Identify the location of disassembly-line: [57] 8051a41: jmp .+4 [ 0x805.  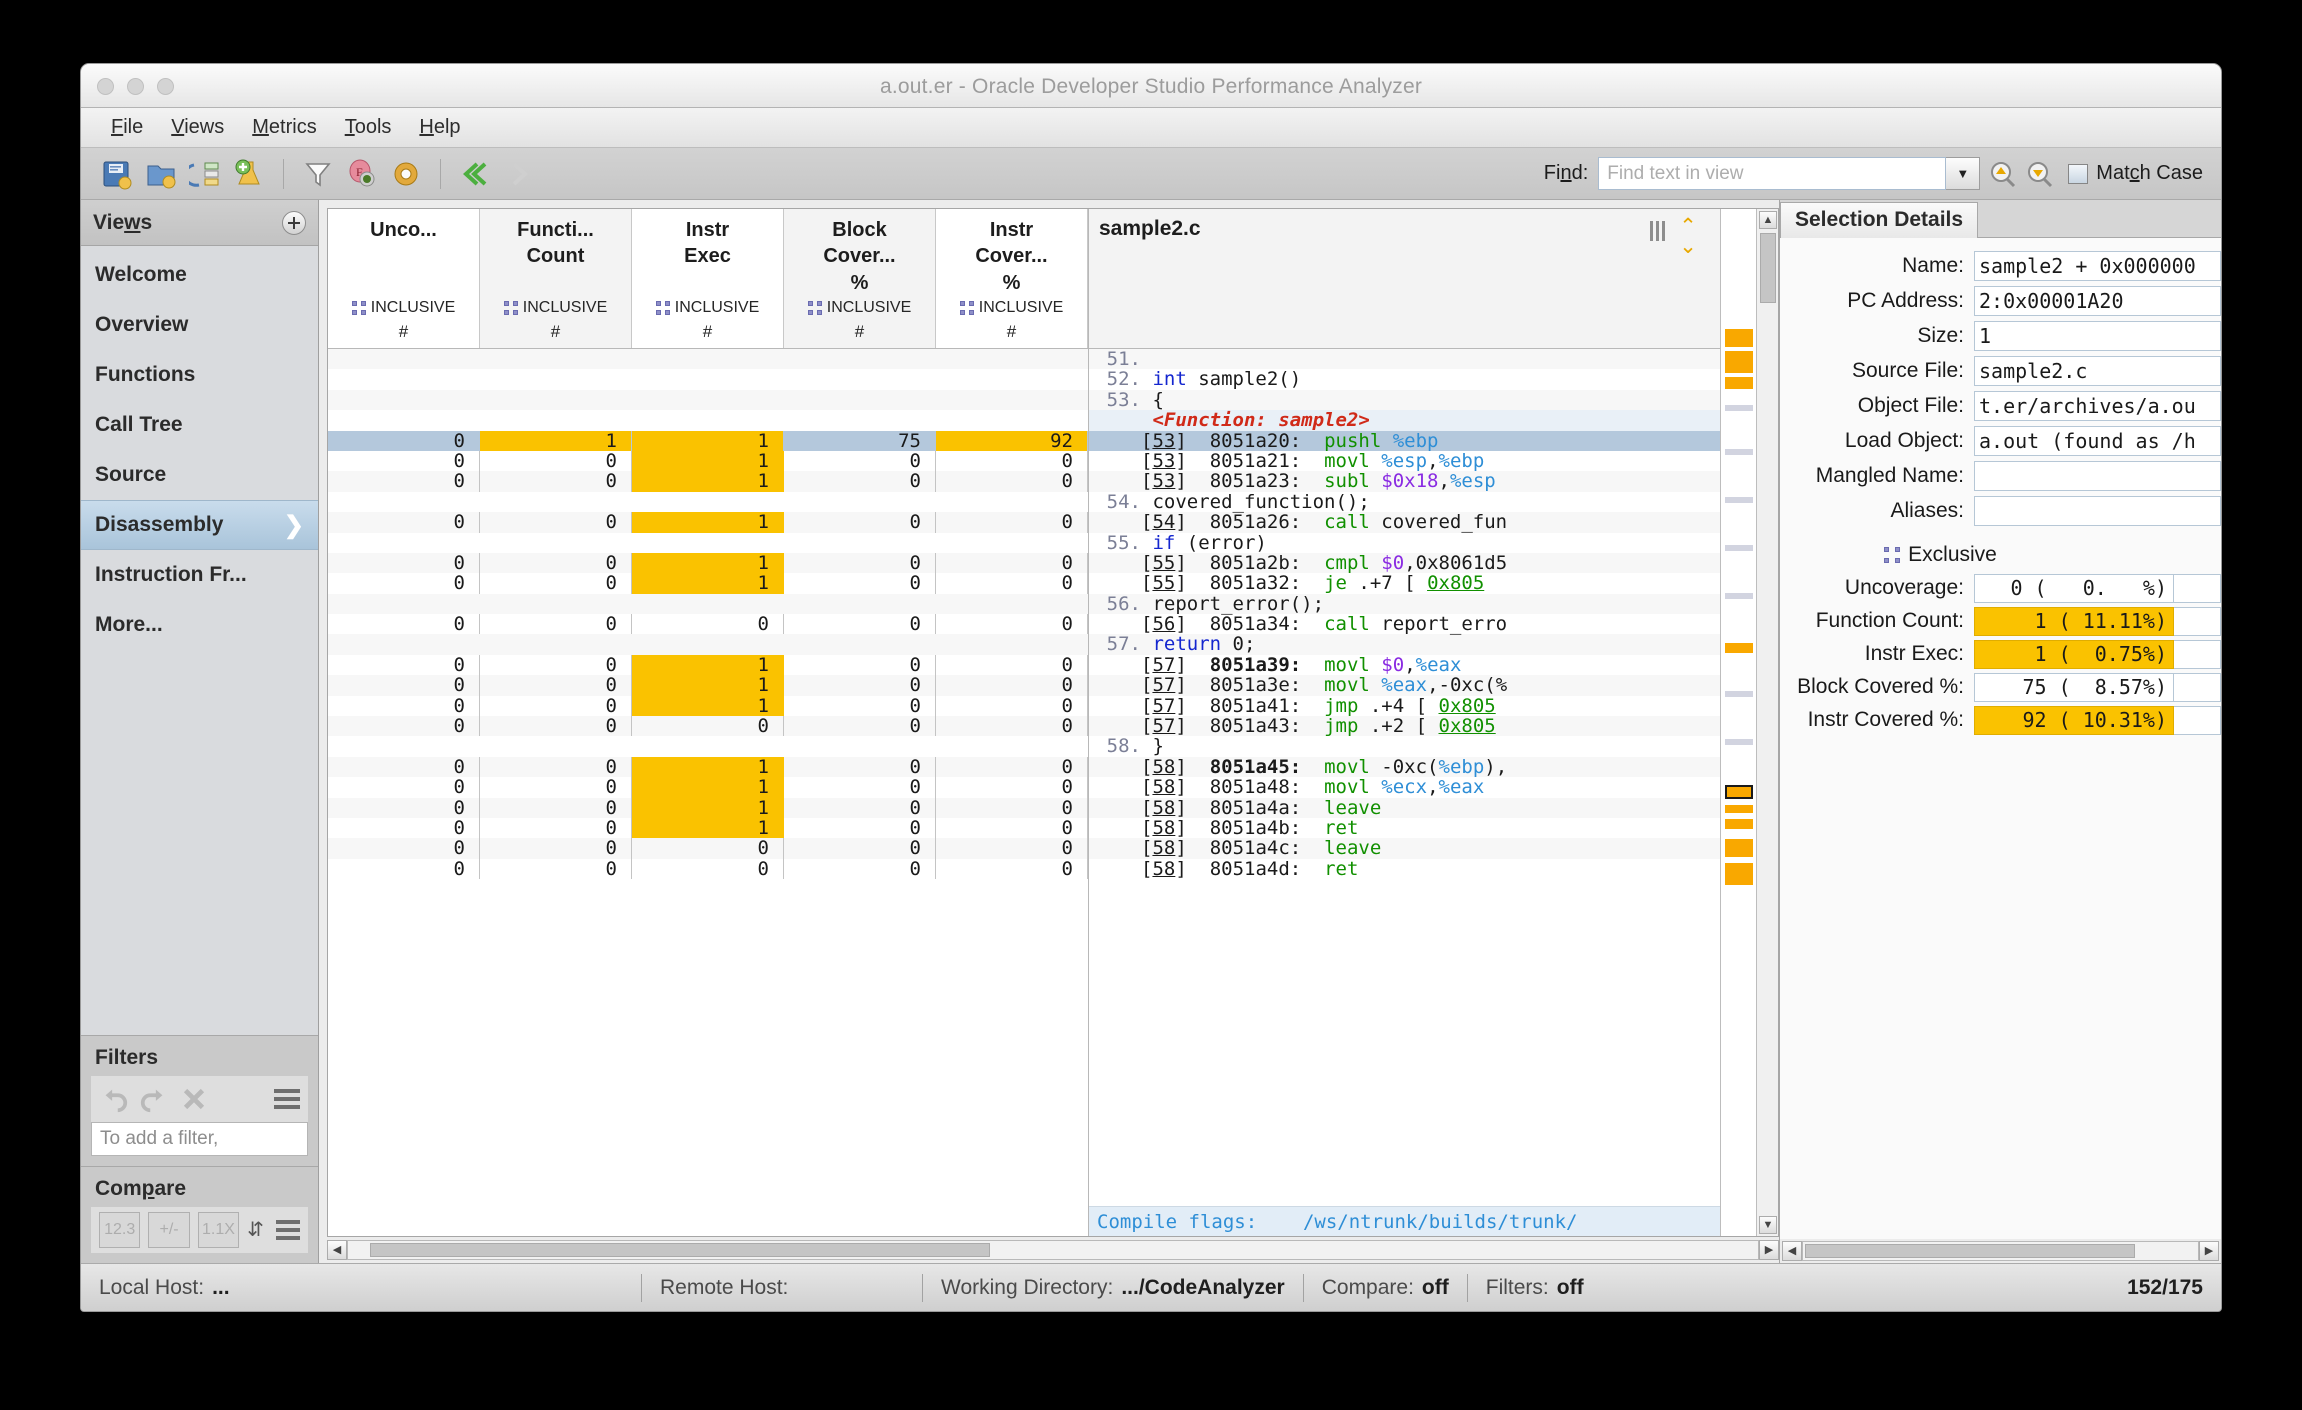
(1404, 706).